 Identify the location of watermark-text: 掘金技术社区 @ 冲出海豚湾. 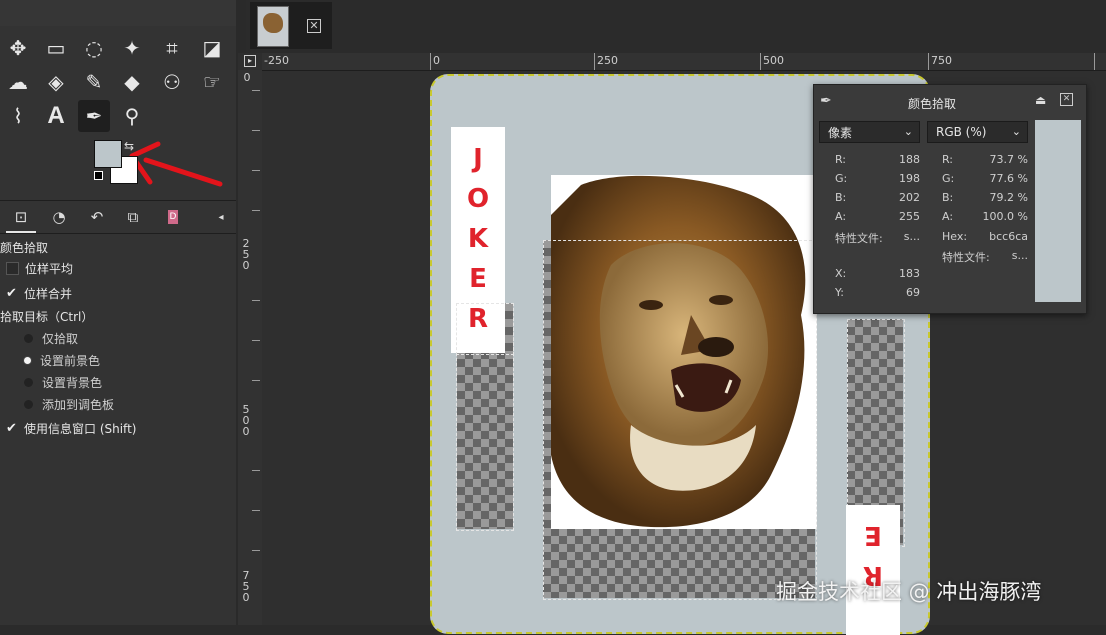
(909, 592).